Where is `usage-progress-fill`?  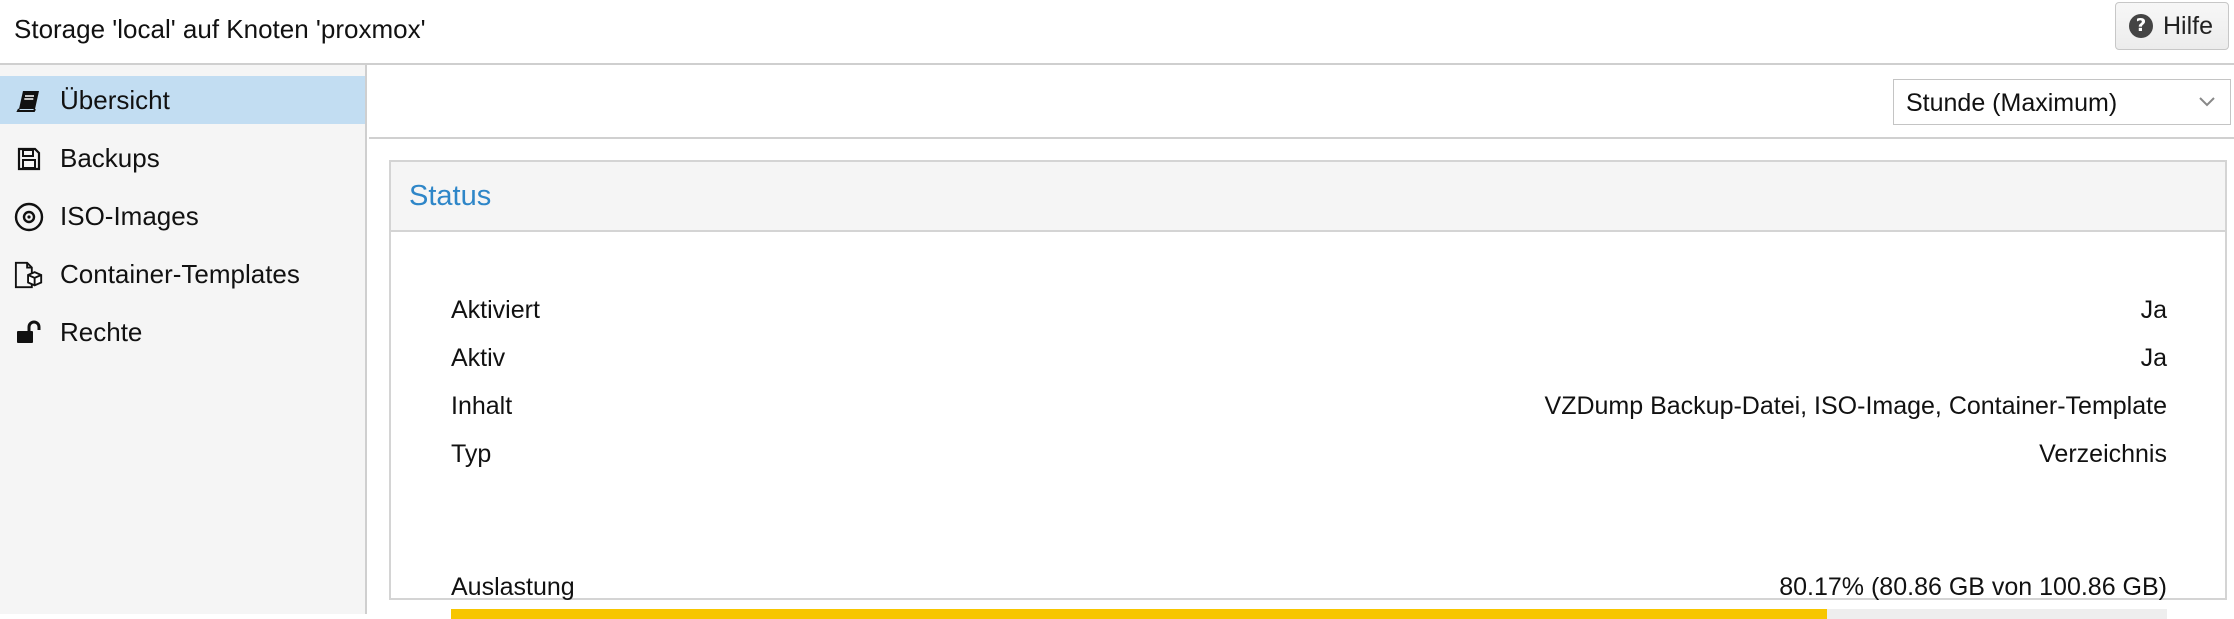
usage-progress-fill is located at coordinates (1139, 614).